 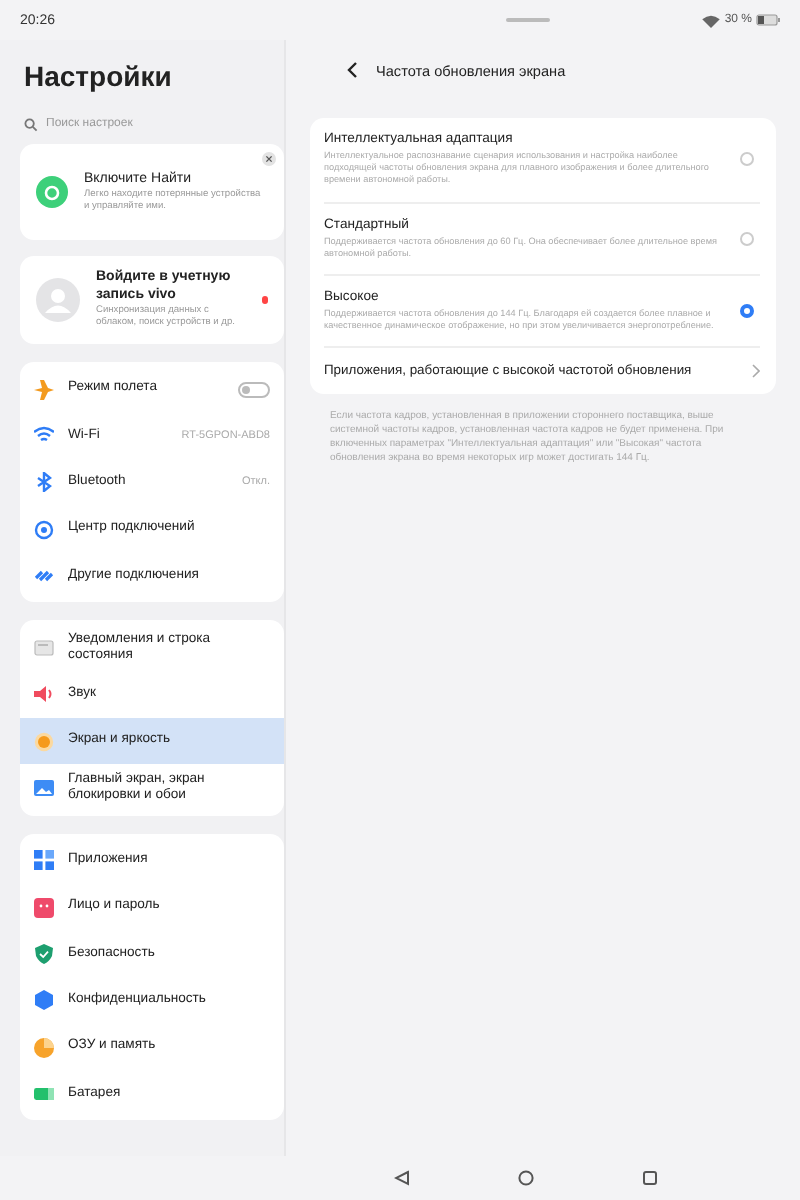 What do you see at coordinates (44, 389) in the screenshot?
I see `airplane-icon` at bounding box center [44, 389].